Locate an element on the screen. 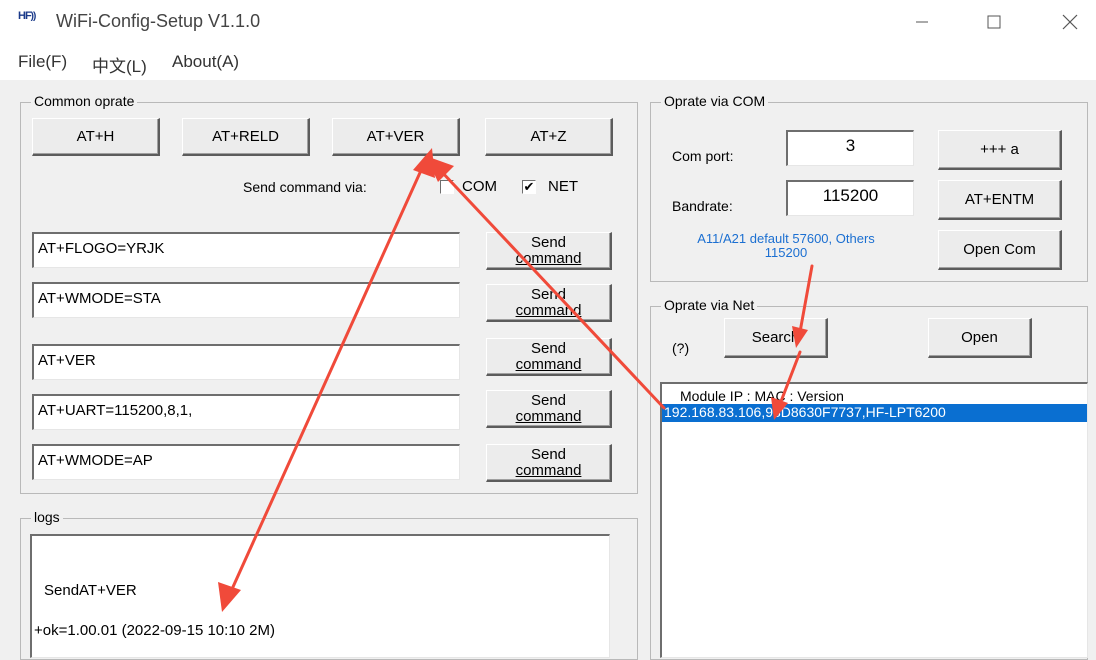 The height and width of the screenshot is (660, 1096). at-z-button: AT+Z is located at coordinates (549, 137).